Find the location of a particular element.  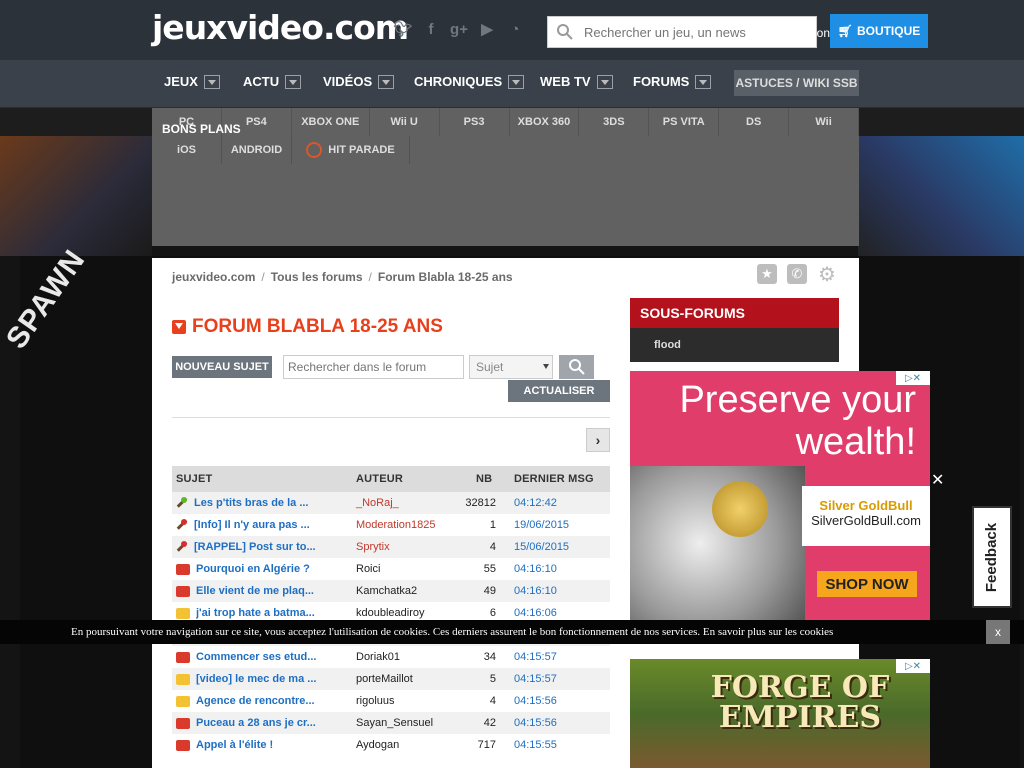

topic-last-message: 04:15:55 is located at coordinates (555, 745).